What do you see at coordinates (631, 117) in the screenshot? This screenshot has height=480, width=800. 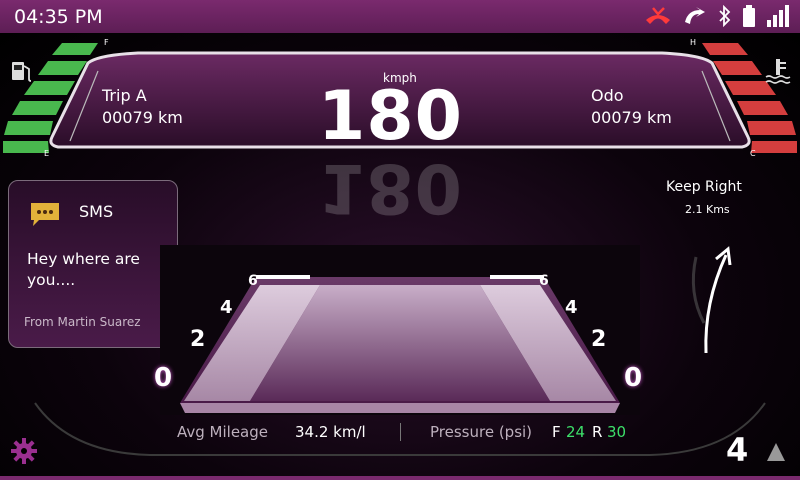 I see `odo-value: 00079 km` at bounding box center [631, 117].